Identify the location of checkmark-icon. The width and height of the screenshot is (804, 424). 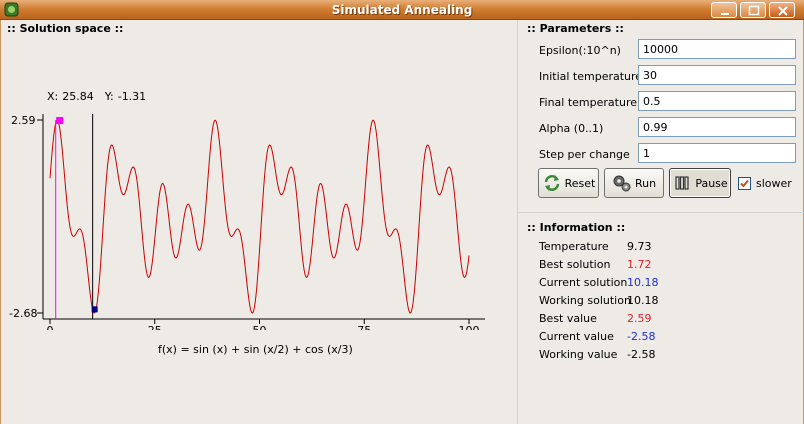
(744, 183).